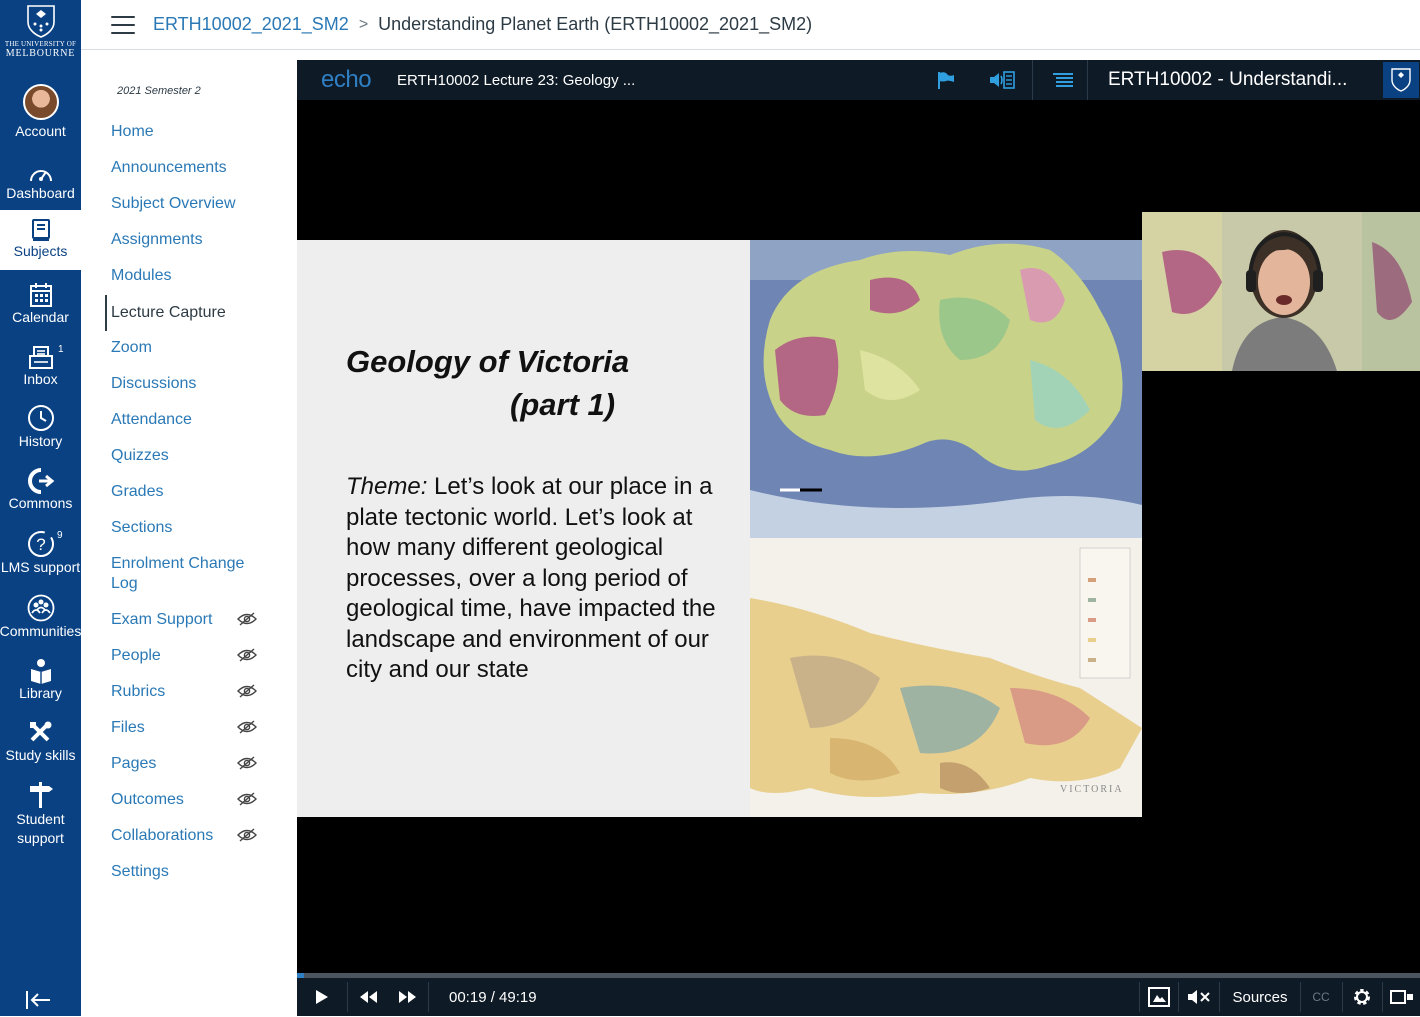 Image resolution: width=1420 pixels, height=1017 pixels. What do you see at coordinates (1260, 997) in the screenshot?
I see `sources-button: Sources` at bounding box center [1260, 997].